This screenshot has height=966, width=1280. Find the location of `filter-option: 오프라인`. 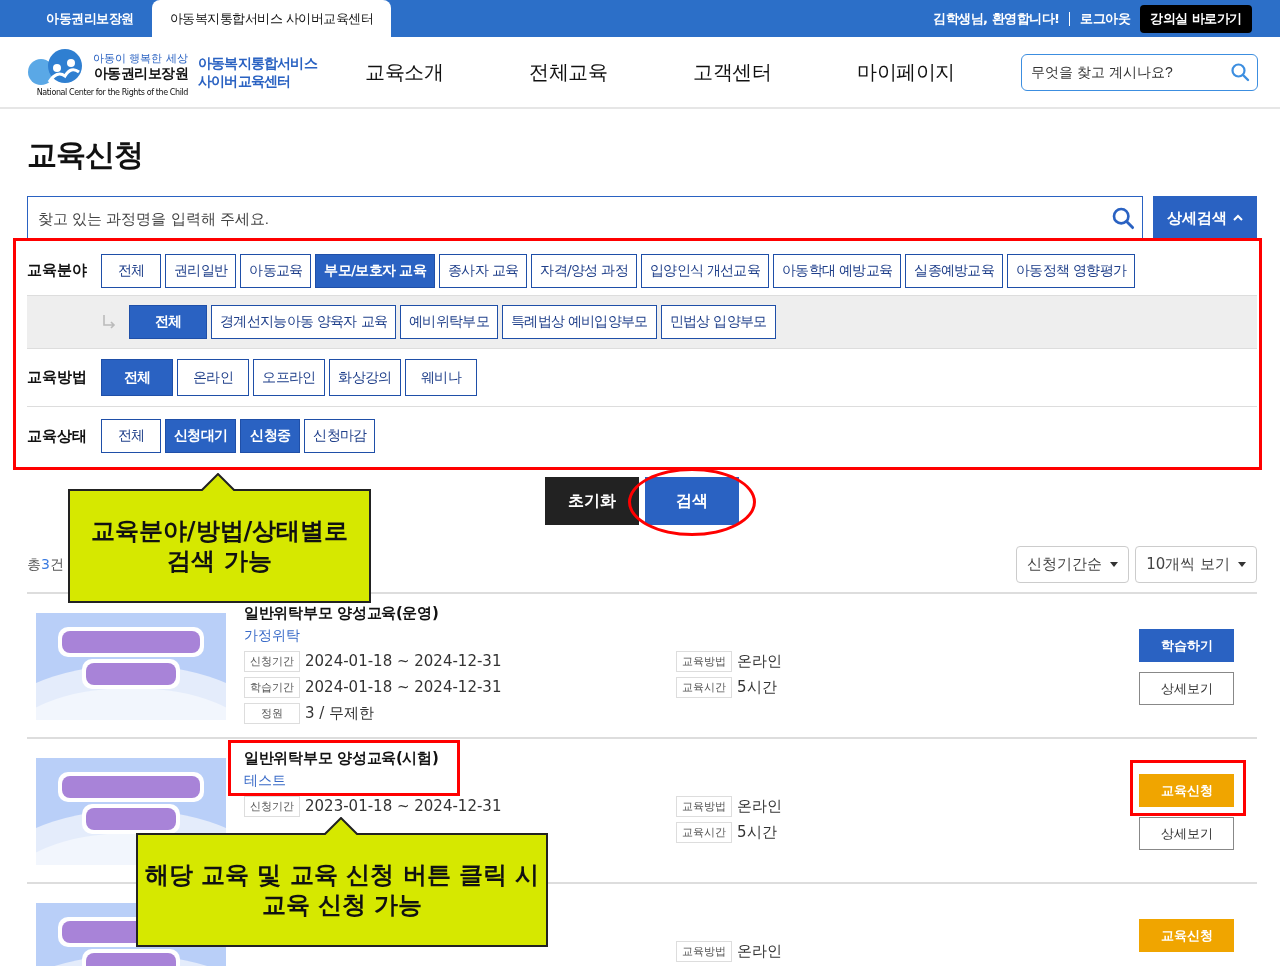

filter-option: 오프라인 is located at coordinates (289, 377).